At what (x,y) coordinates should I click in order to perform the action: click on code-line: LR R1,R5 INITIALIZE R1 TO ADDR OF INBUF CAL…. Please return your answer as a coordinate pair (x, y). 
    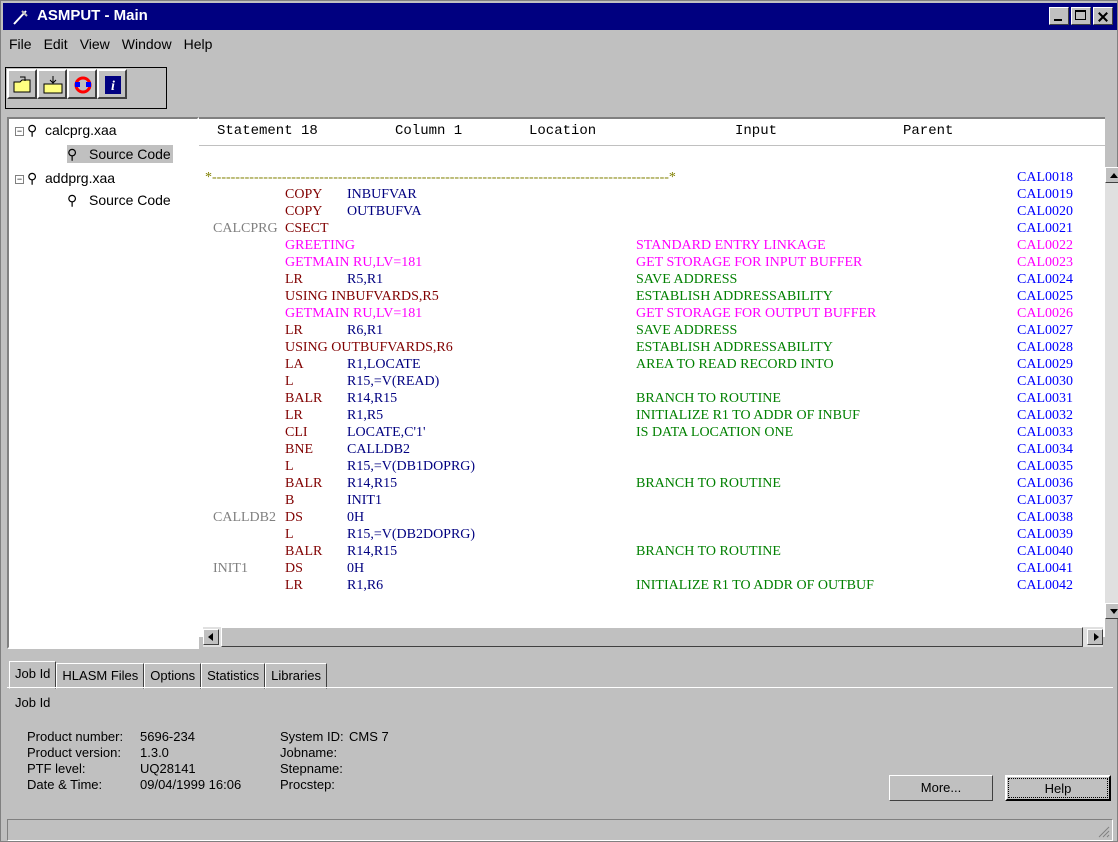
    Looking at the image, I should click on (652, 416).